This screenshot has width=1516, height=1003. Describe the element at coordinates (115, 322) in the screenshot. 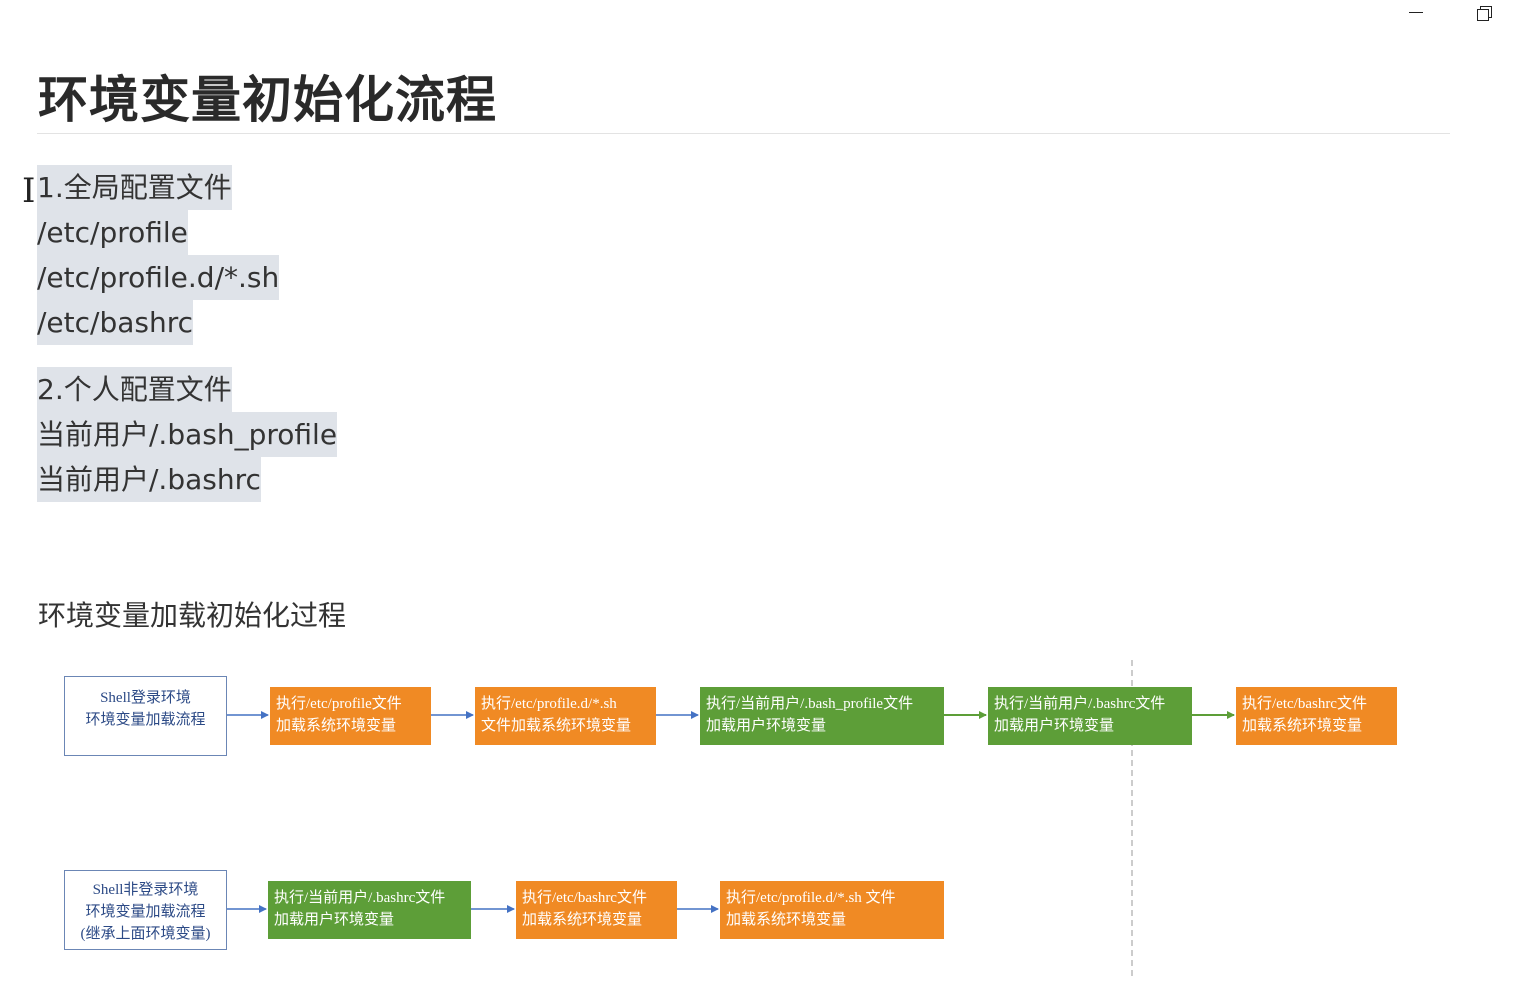

I see `global-config-item: /etc/bashrc` at that location.